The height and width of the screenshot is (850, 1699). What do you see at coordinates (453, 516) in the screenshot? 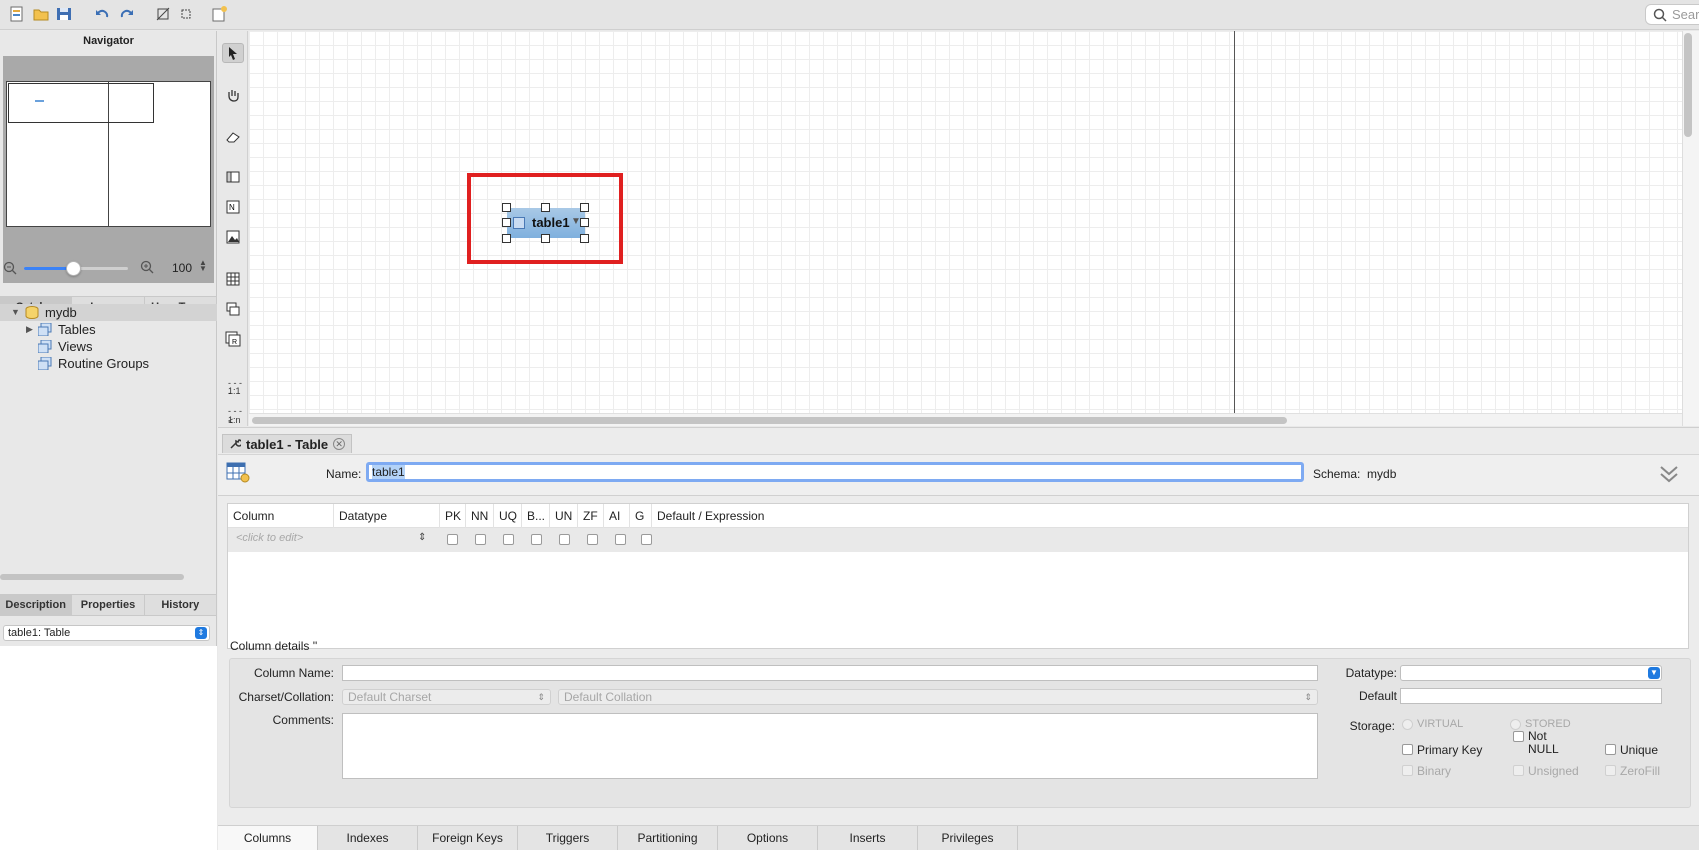
I see `col-header-pk: PK` at bounding box center [453, 516].